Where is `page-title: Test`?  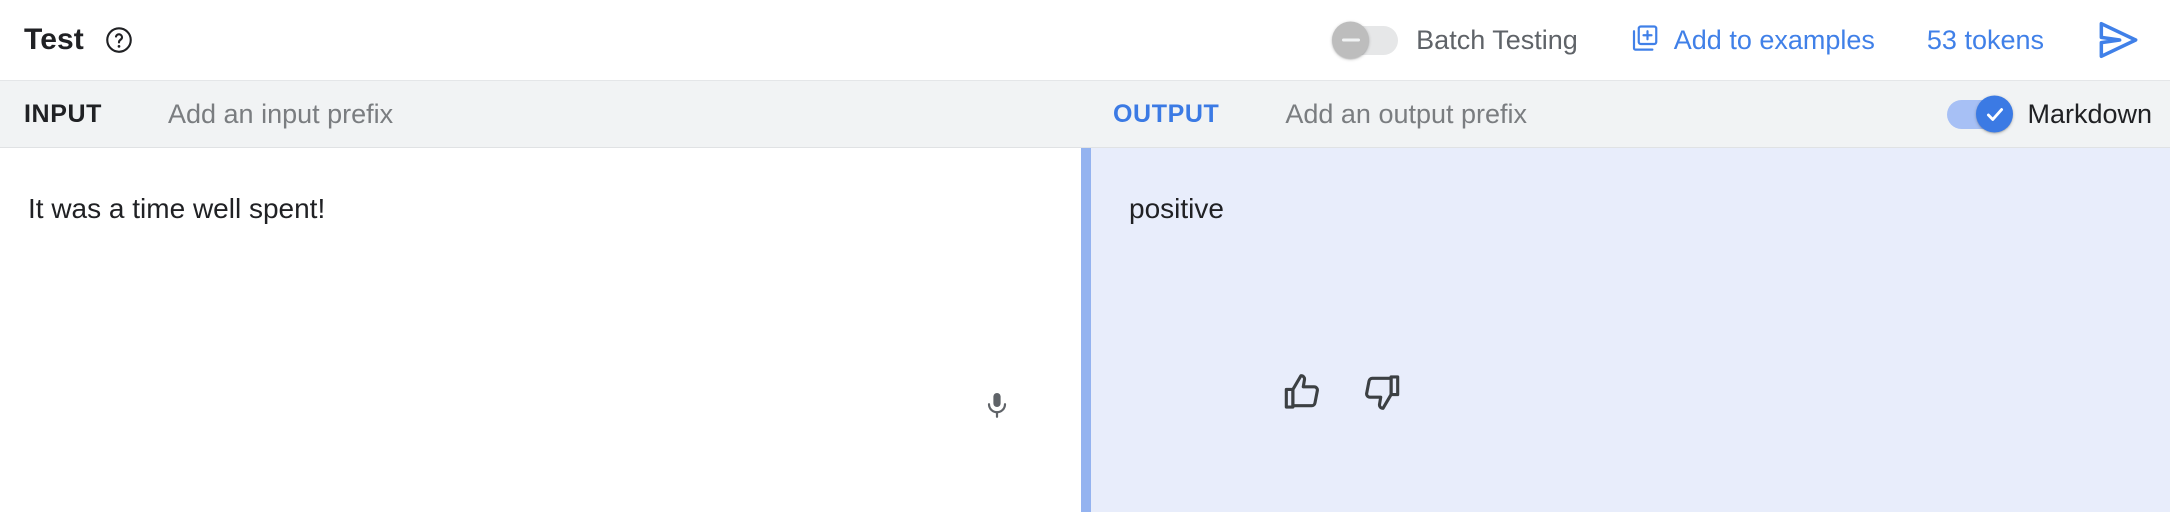 page-title: Test is located at coordinates (54, 39).